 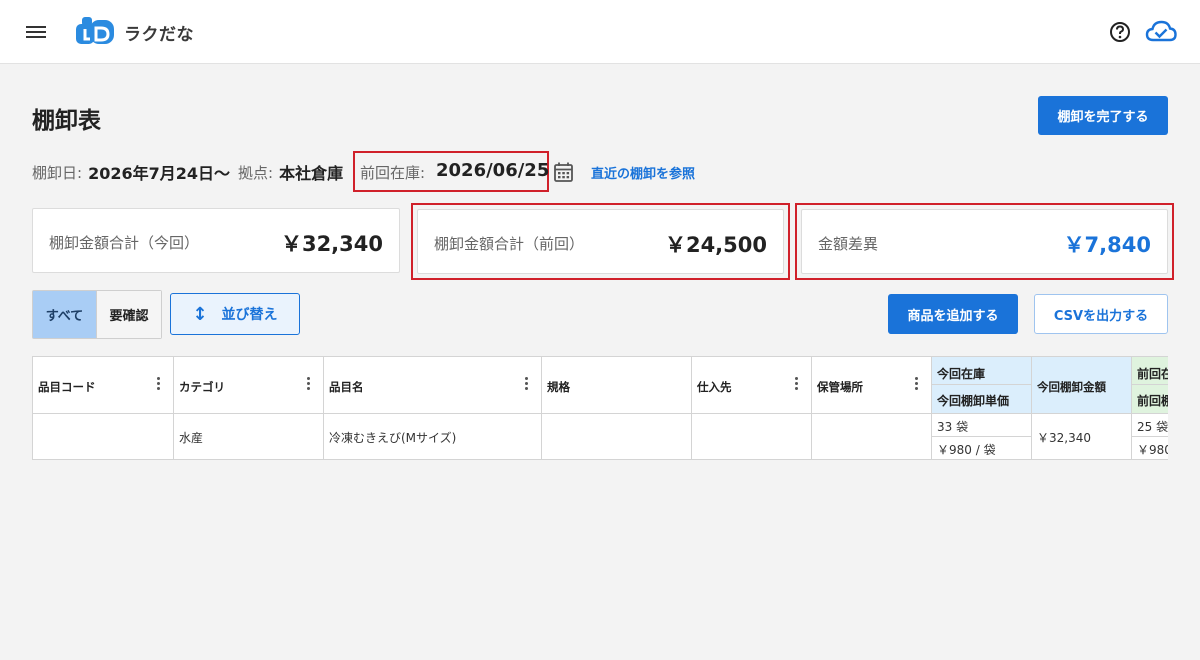 What do you see at coordinates (36, 32) in the screenshot?
I see `hamburger-menu-icon` at bounding box center [36, 32].